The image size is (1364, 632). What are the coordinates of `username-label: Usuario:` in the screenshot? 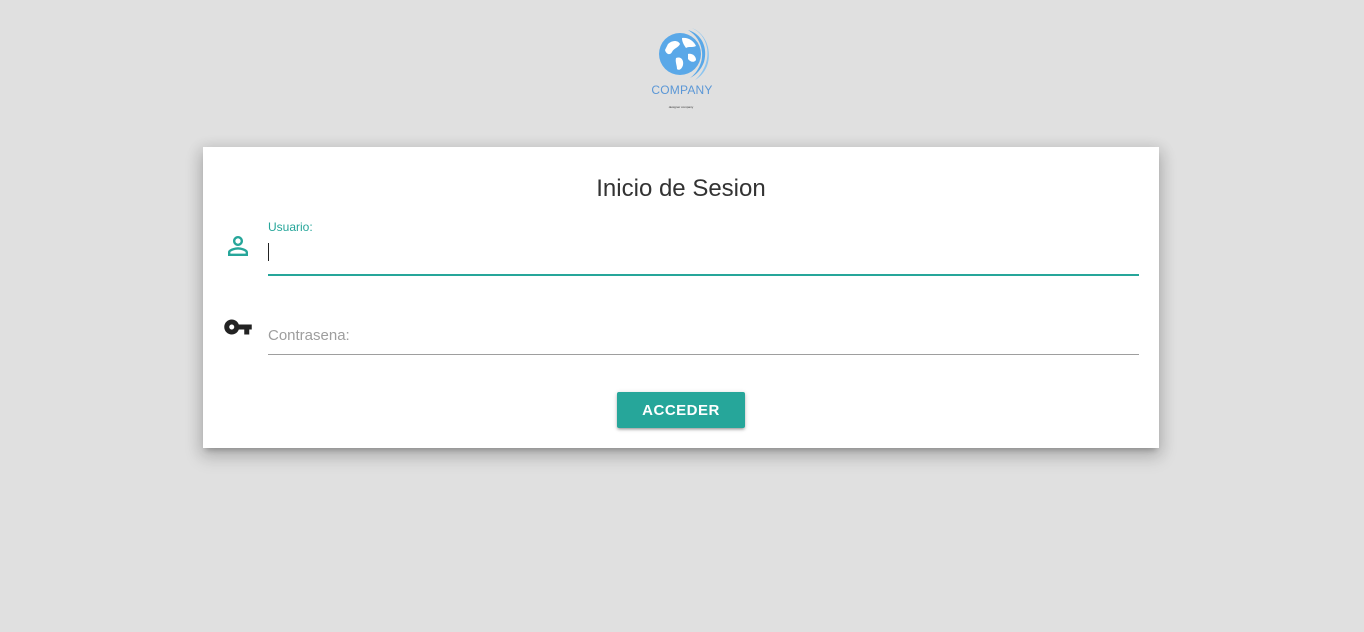 It's located at (290, 227).